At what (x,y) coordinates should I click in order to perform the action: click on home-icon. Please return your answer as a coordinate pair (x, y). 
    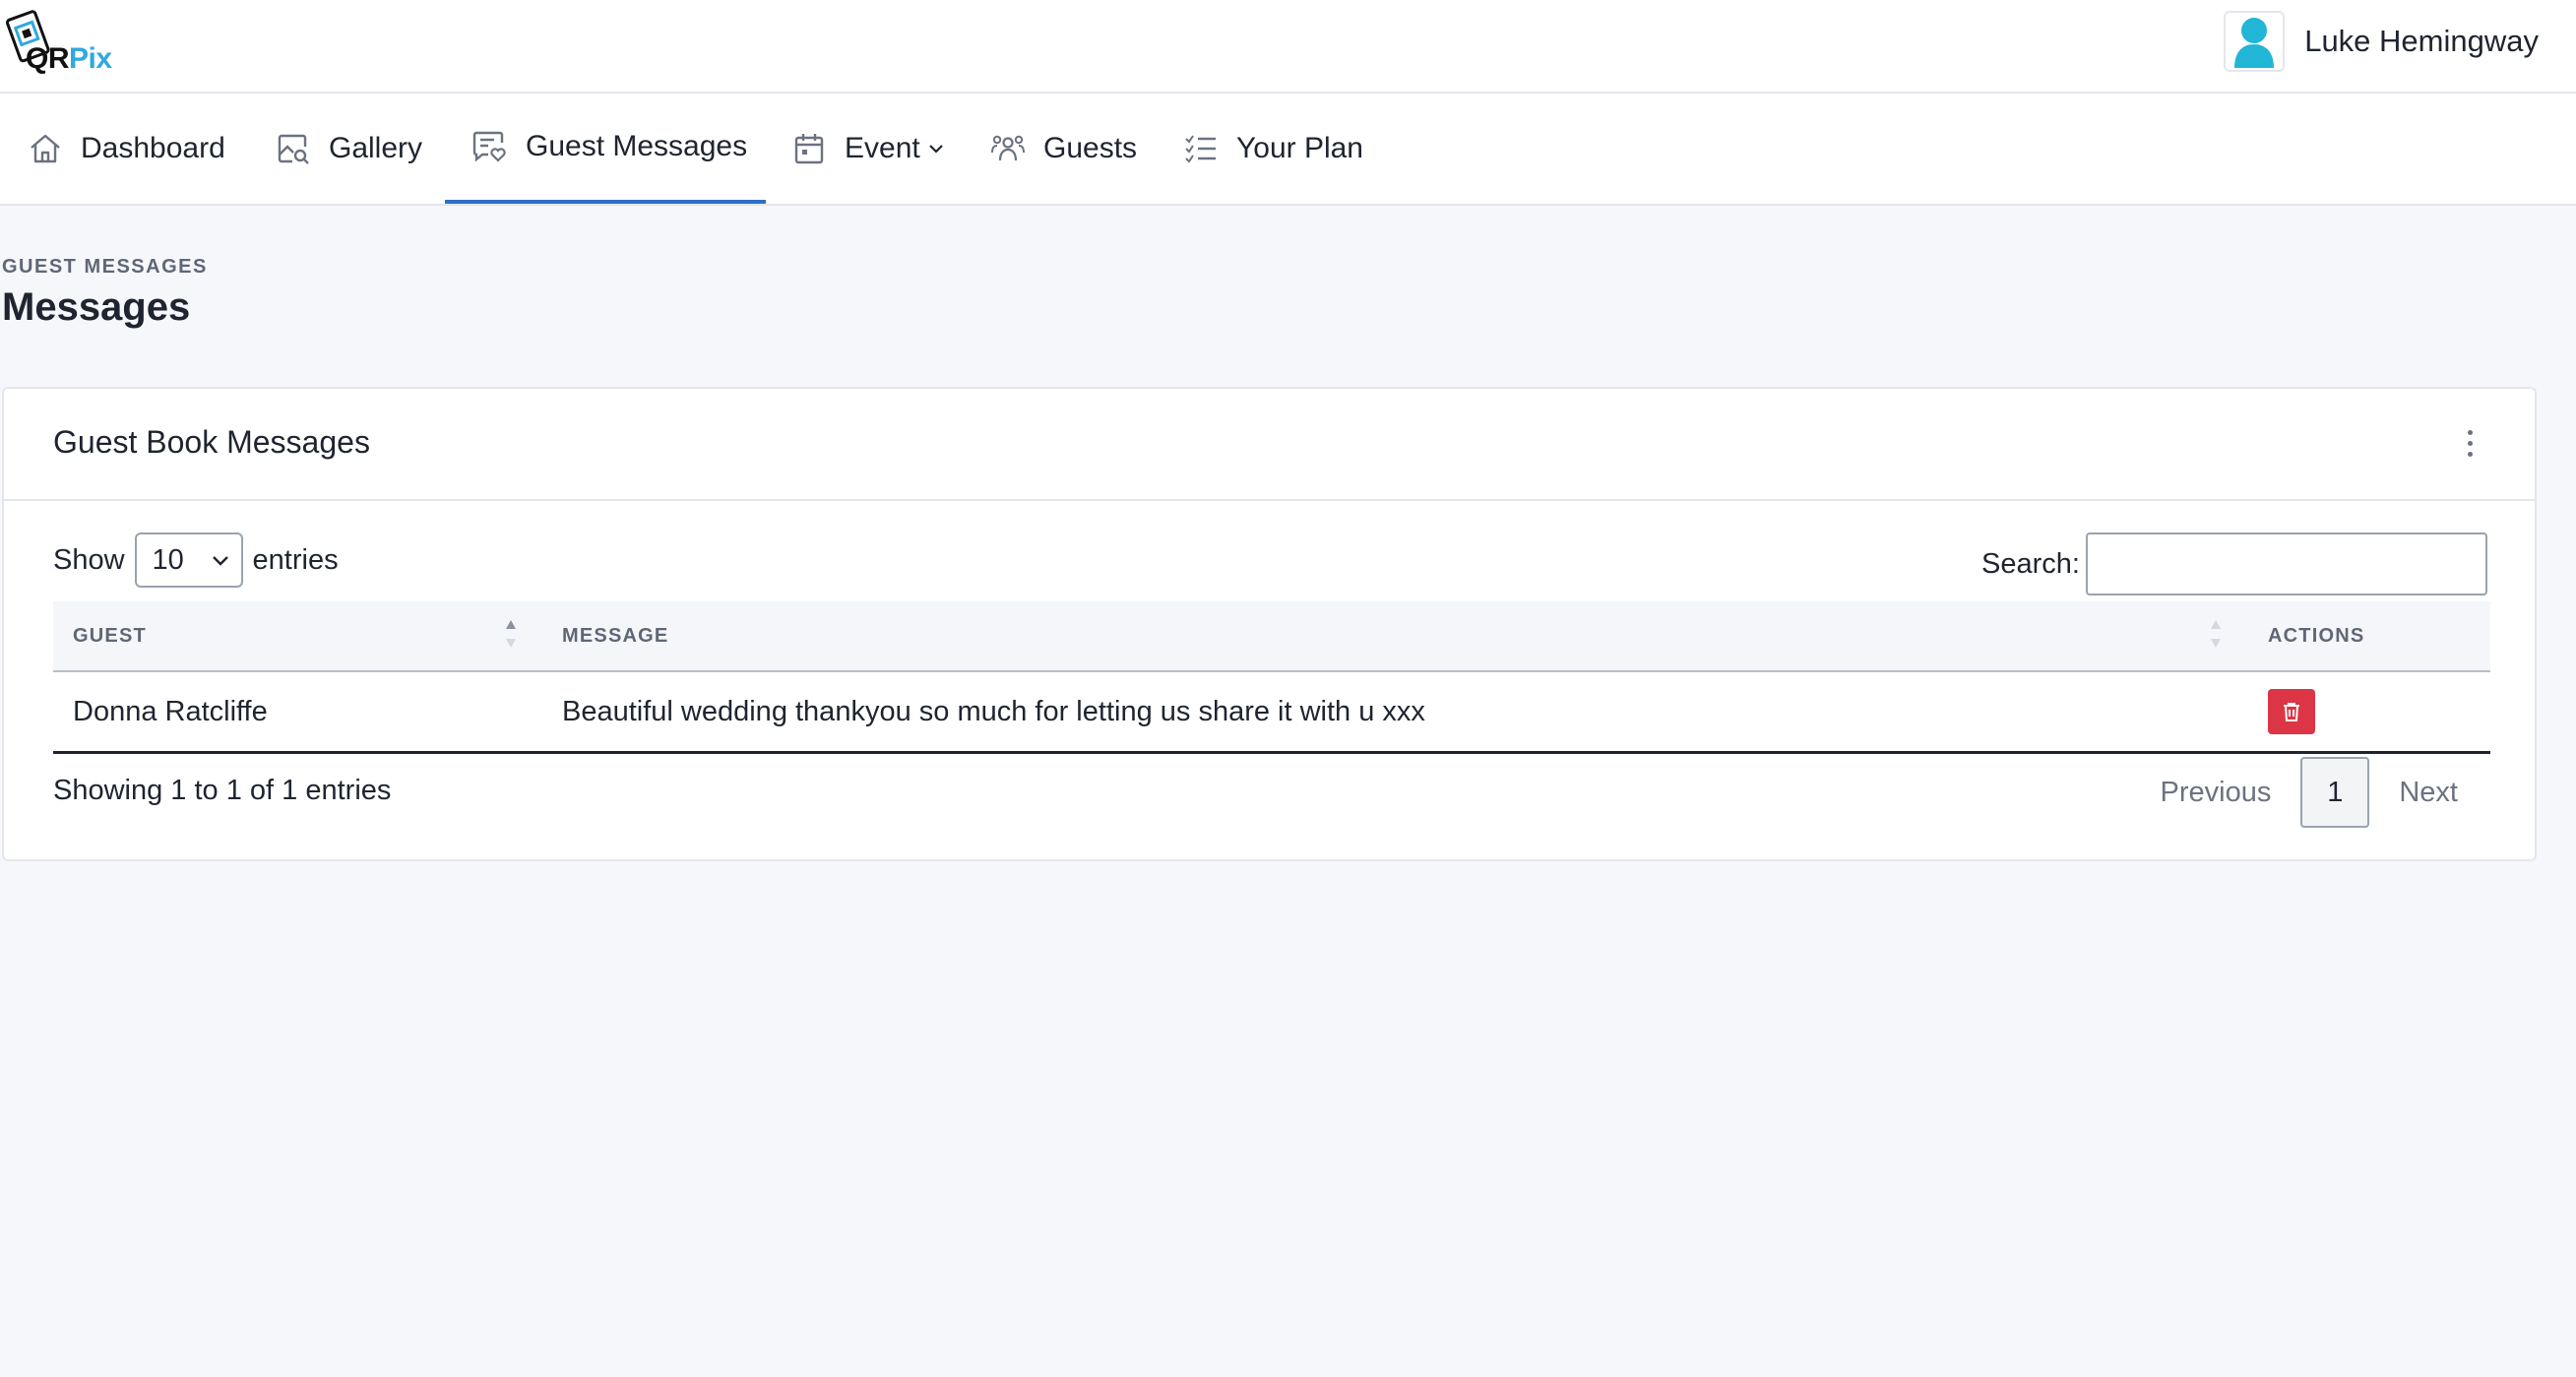
    Looking at the image, I should click on (46, 148).